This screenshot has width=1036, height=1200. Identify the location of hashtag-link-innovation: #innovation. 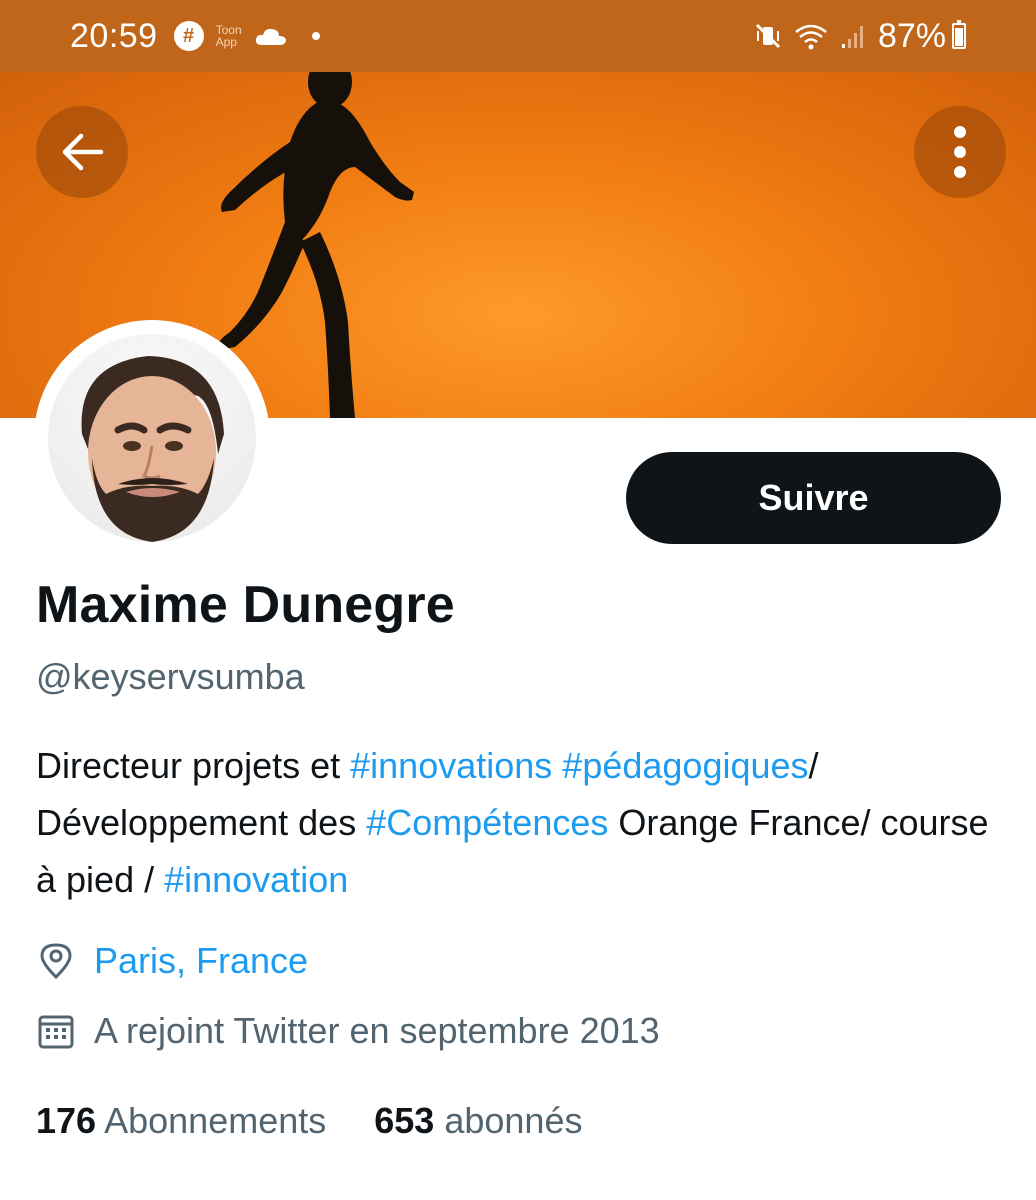
(256, 879).